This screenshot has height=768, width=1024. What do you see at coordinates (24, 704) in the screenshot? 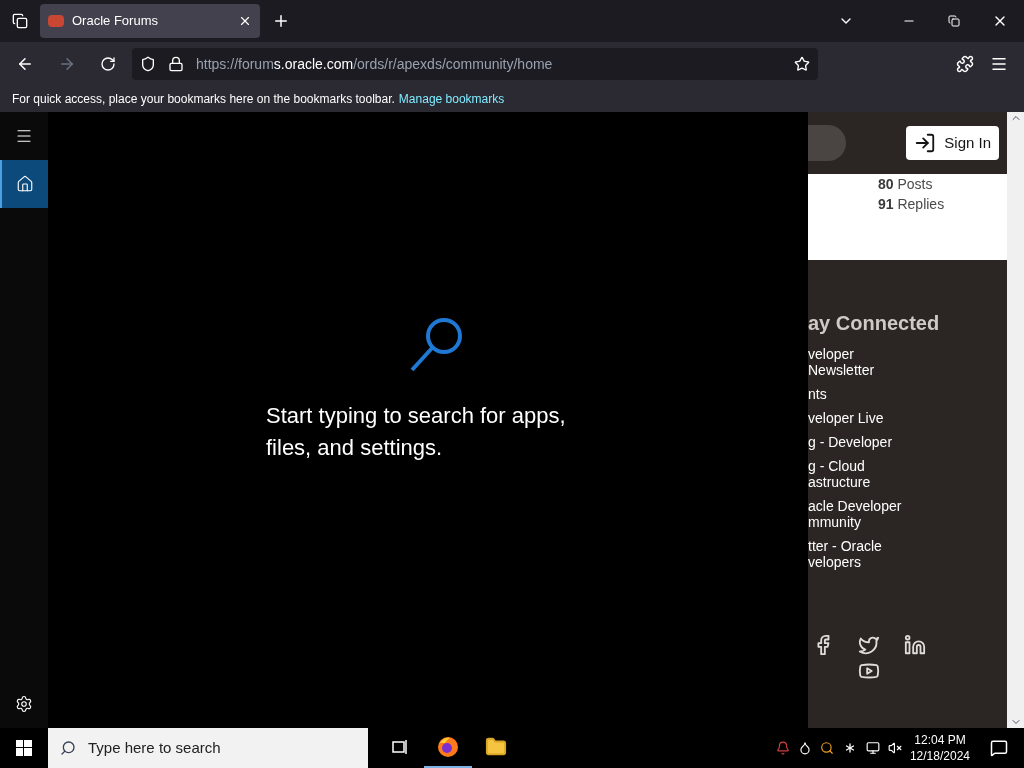
I see `settings-icon` at bounding box center [24, 704].